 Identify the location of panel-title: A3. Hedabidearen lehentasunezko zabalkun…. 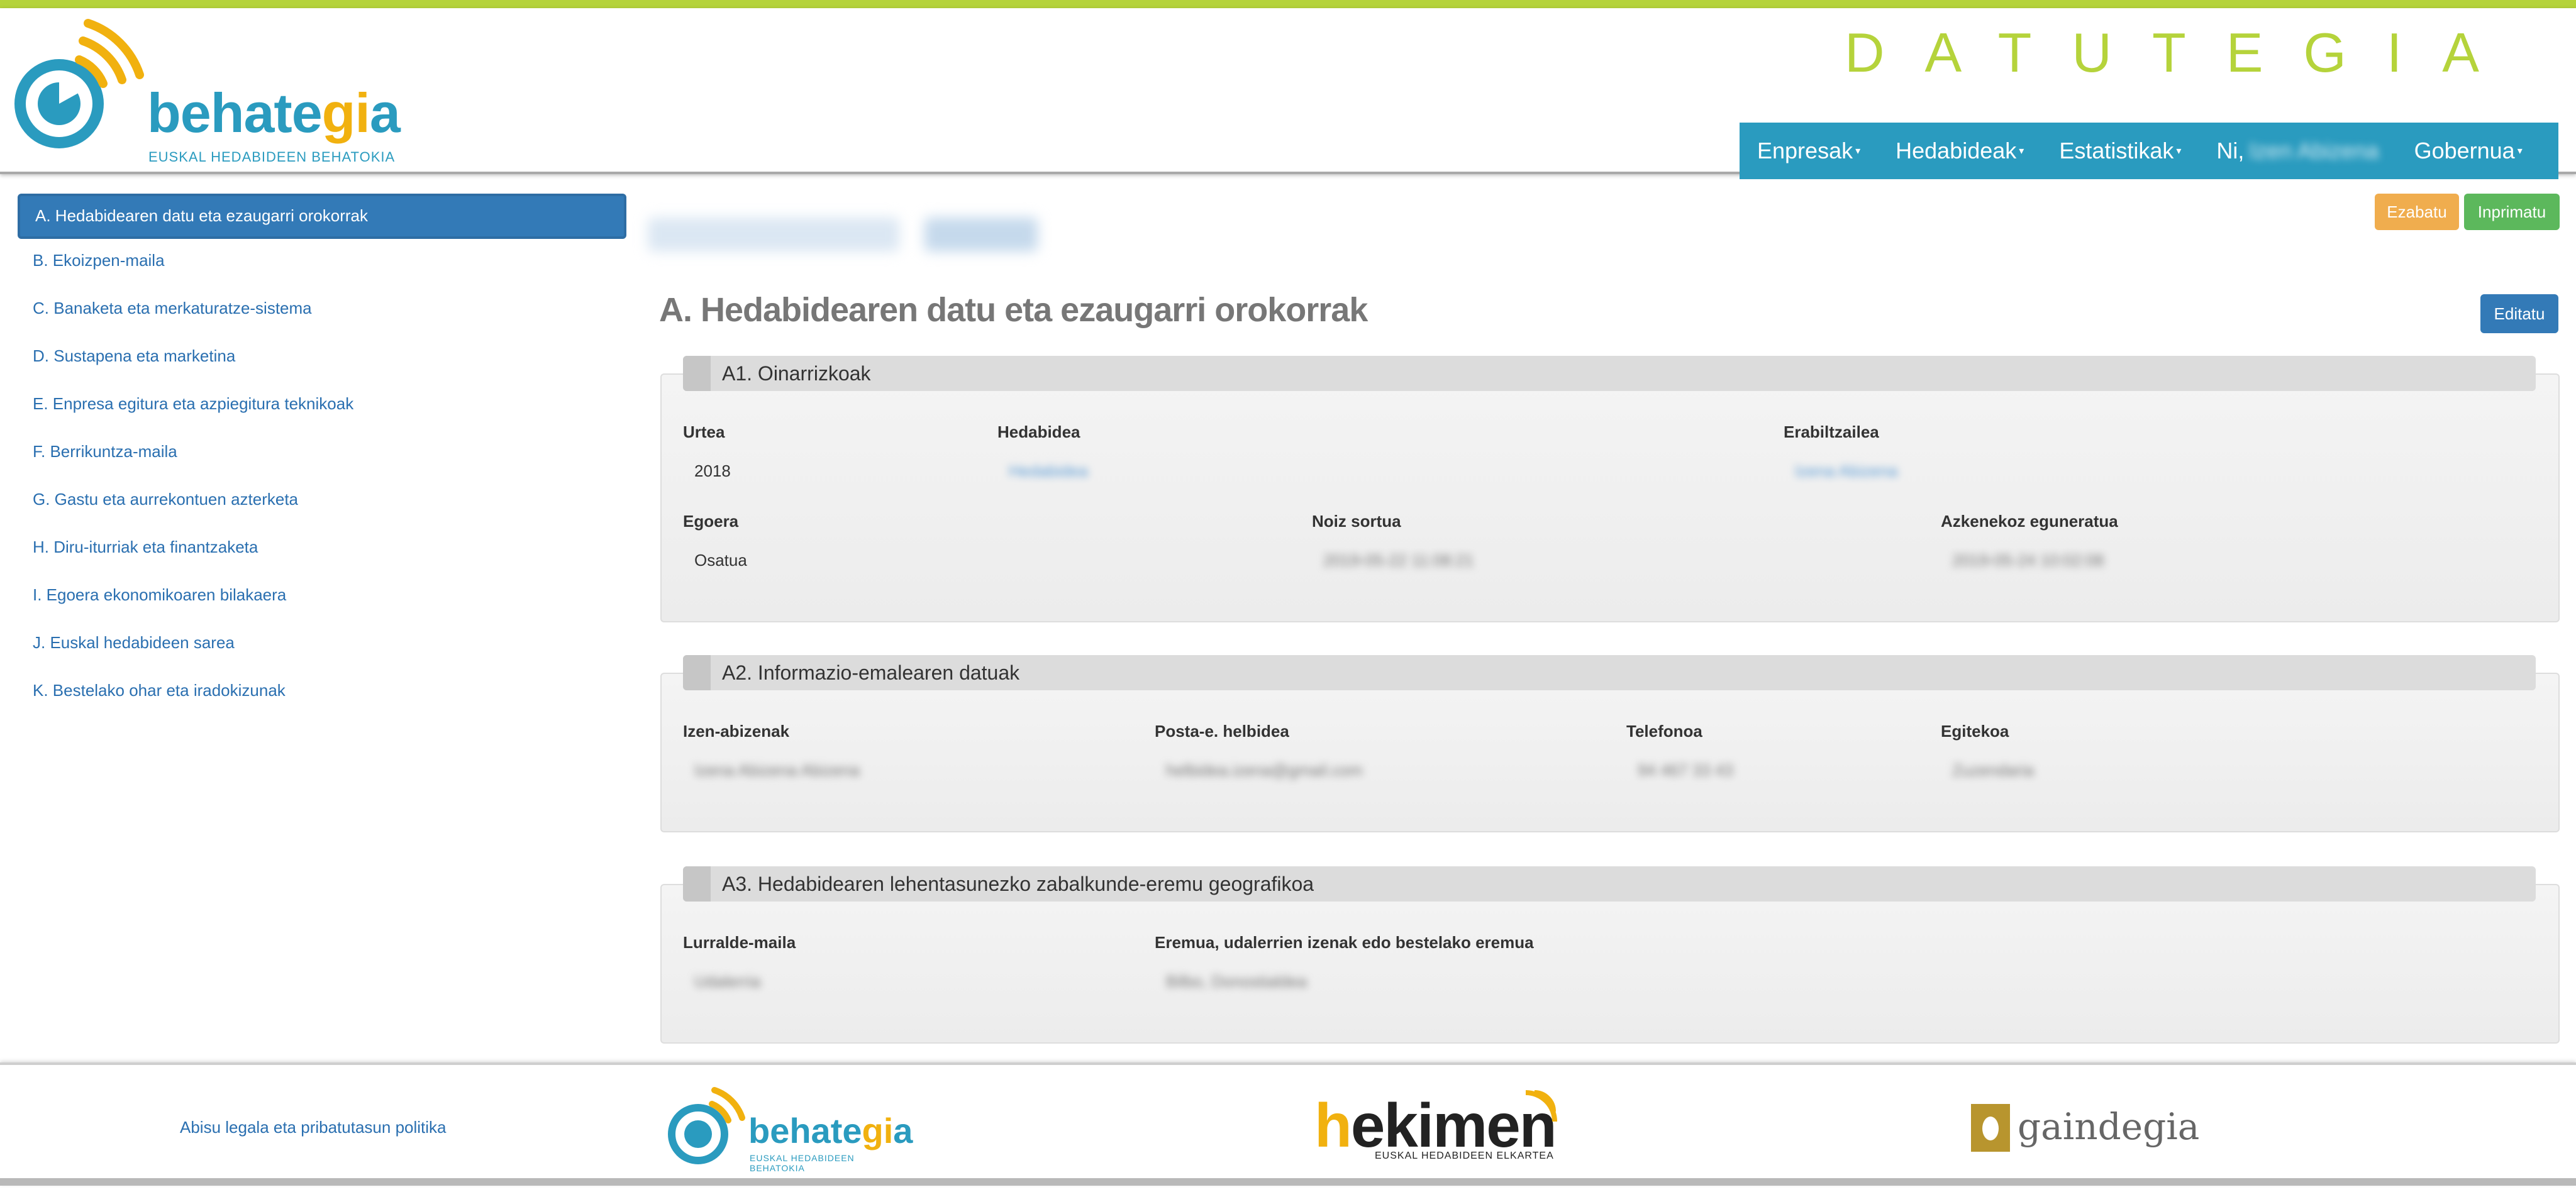
(1018, 884).